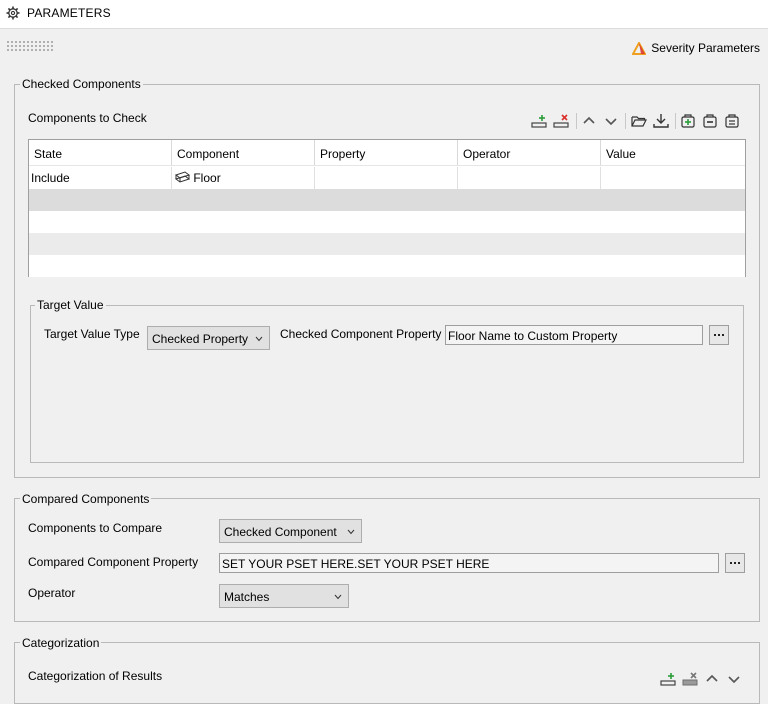  What do you see at coordinates (688, 121) in the screenshot?
I see `add-group-icon` at bounding box center [688, 121].